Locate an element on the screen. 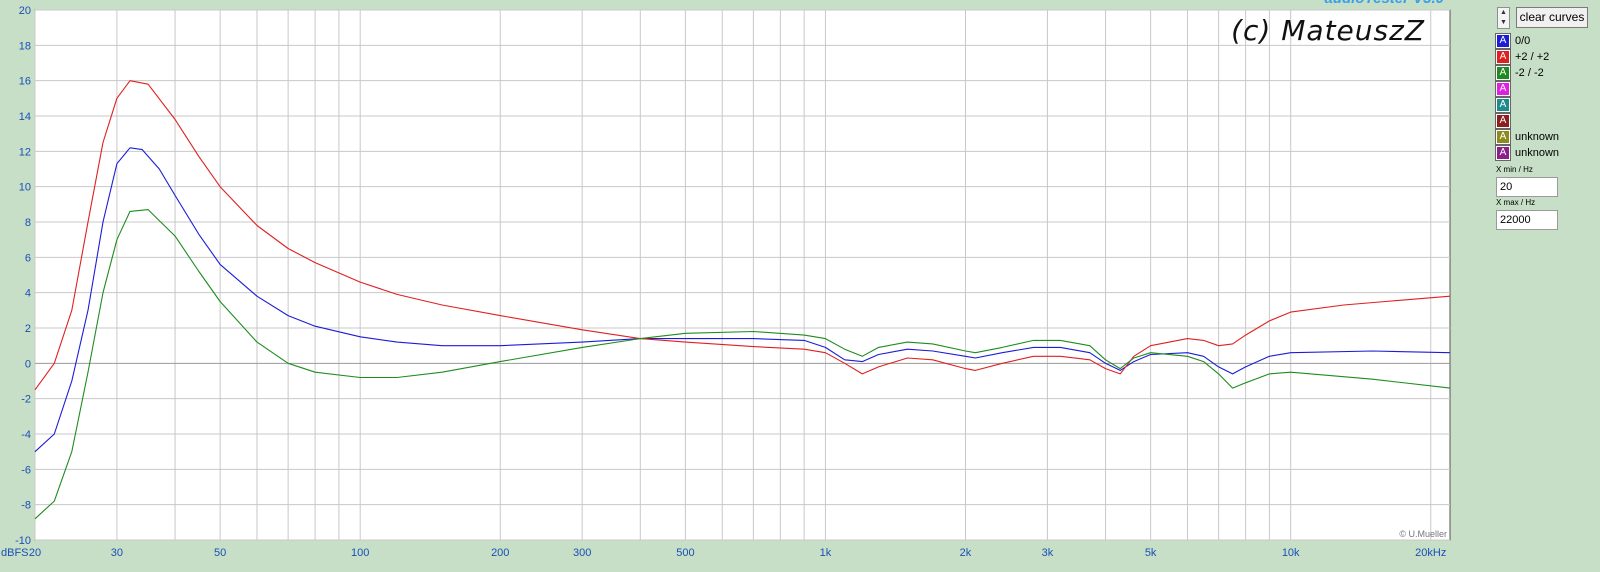 The width and height of the screenshot is (1600, 572). x-tick-label: 50 is located at coordinates (220, 553).